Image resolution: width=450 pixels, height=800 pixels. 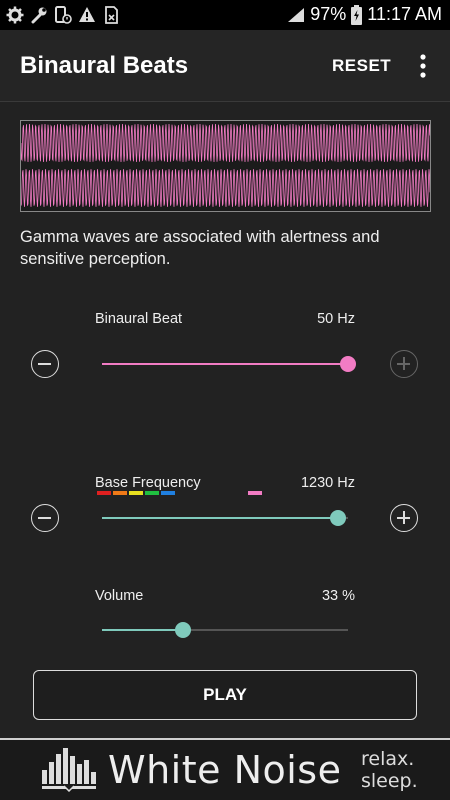 What do you see at coordinates (45, 364) in the screenshot?
I see `binaural-beat-decrease-button` at bounding box center [45, 364].